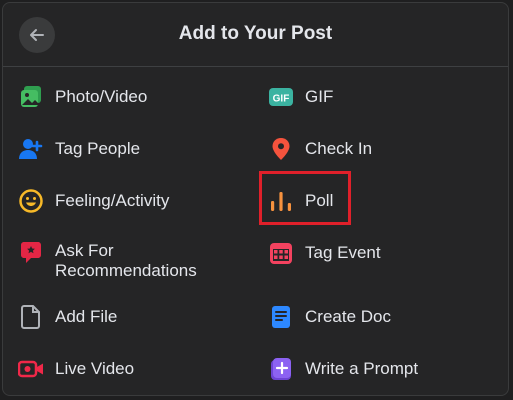  I want to click on poll-highlight-box, so click(305, 198).